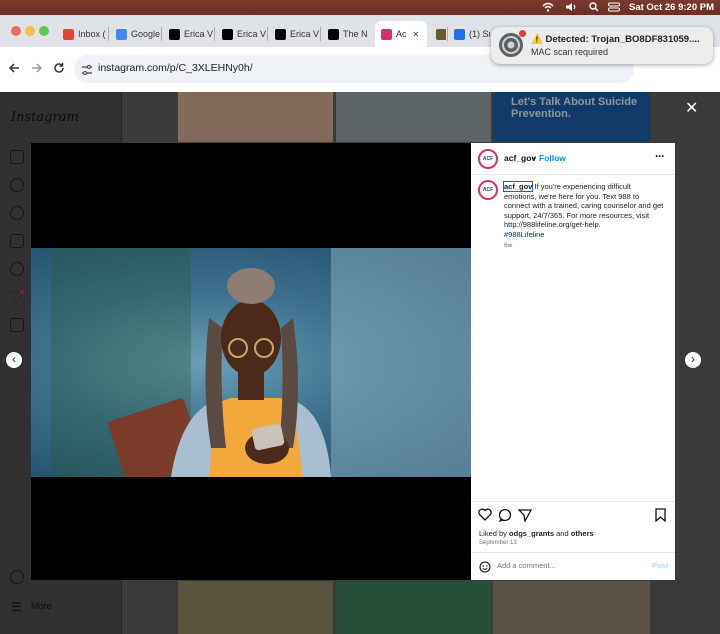  I want to click on liked-by: Liked by odgs_grants and others, so click(536, 533).